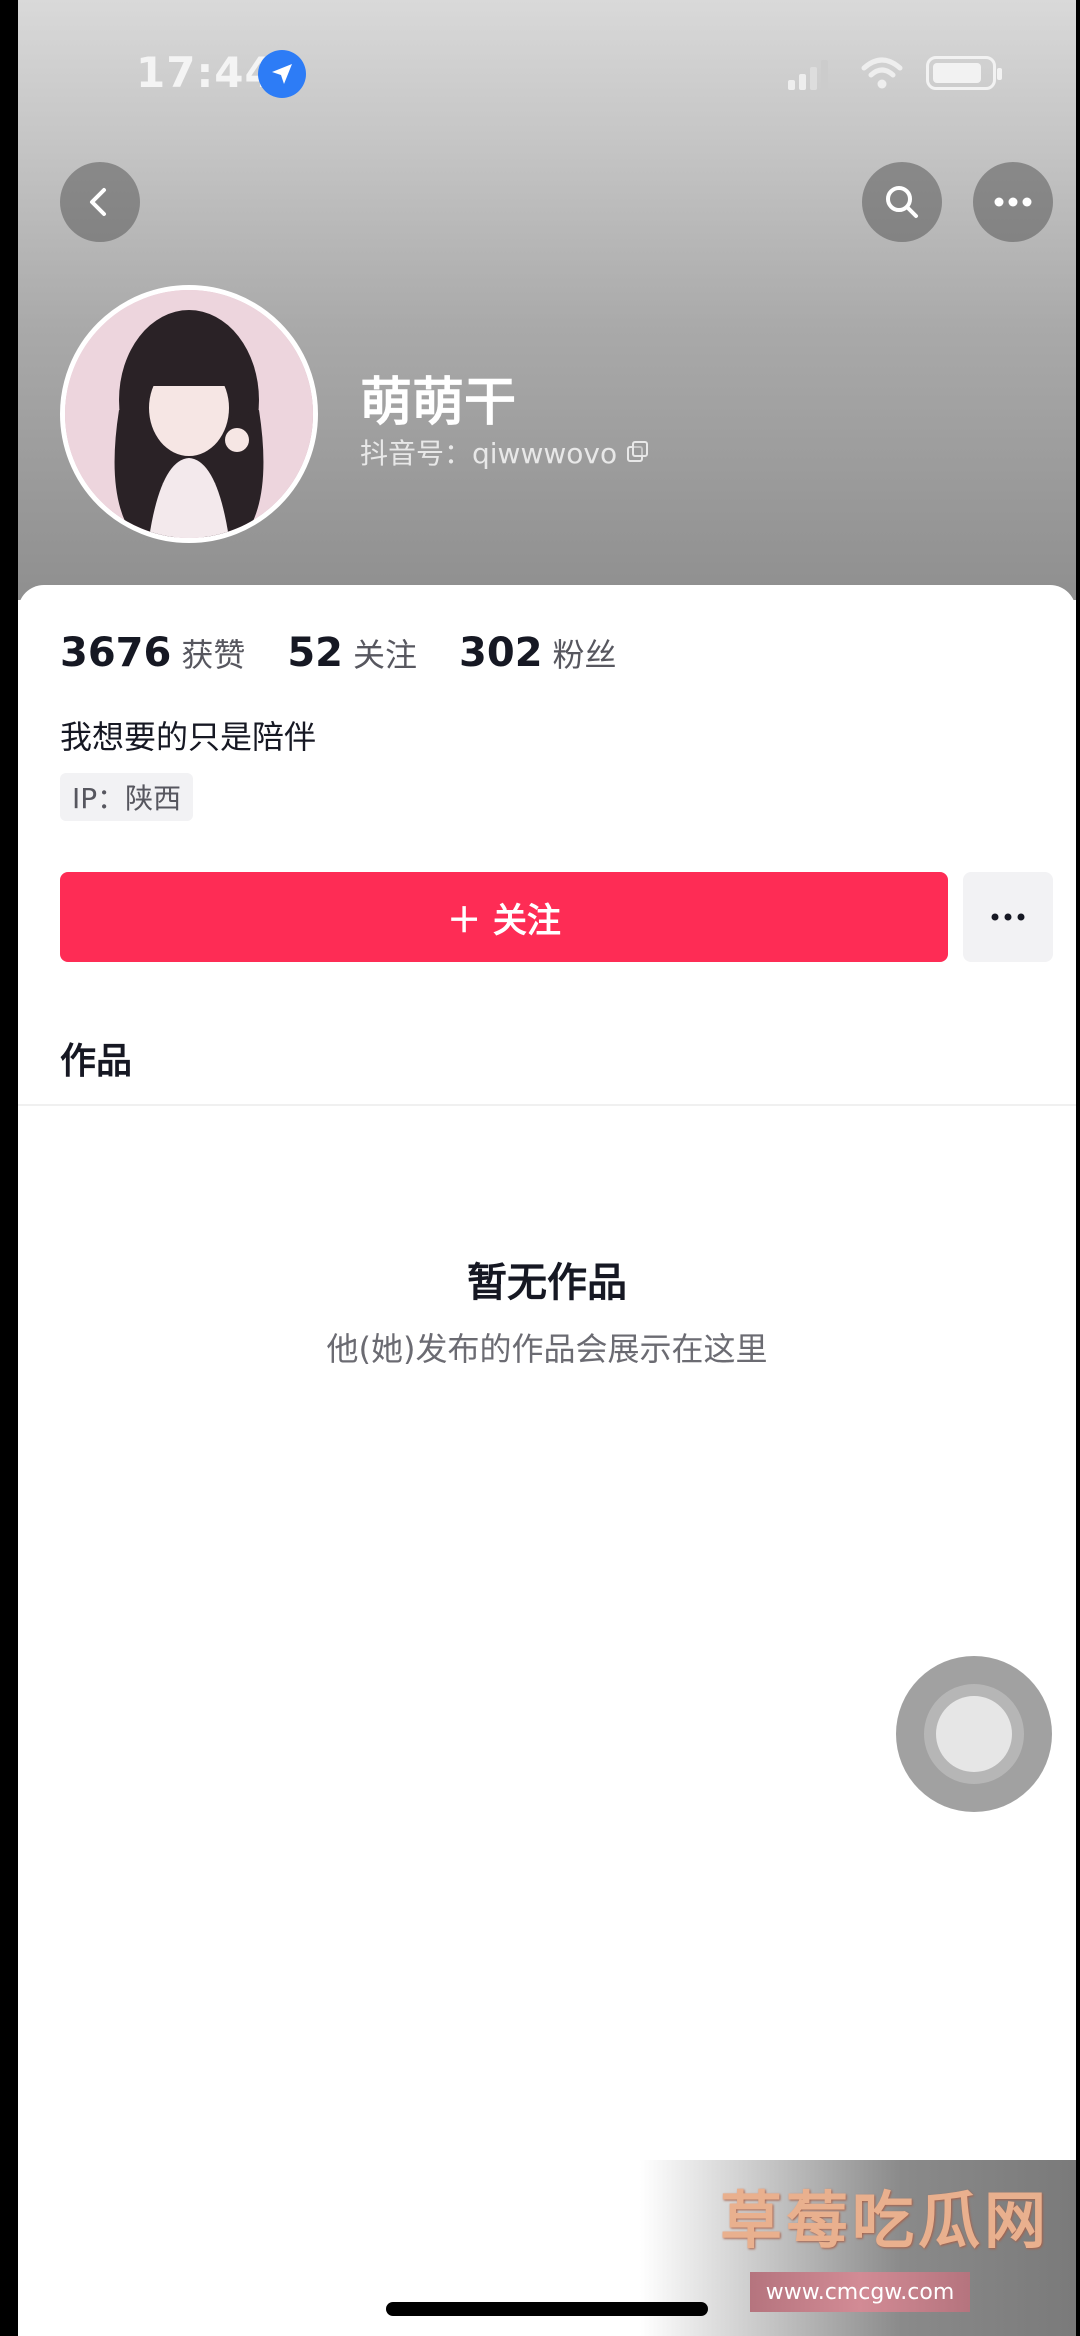 The width and height of the screenshot is (1080, 2336). I want to click on stat-followers: 302 粉丝, so click(538, 653).